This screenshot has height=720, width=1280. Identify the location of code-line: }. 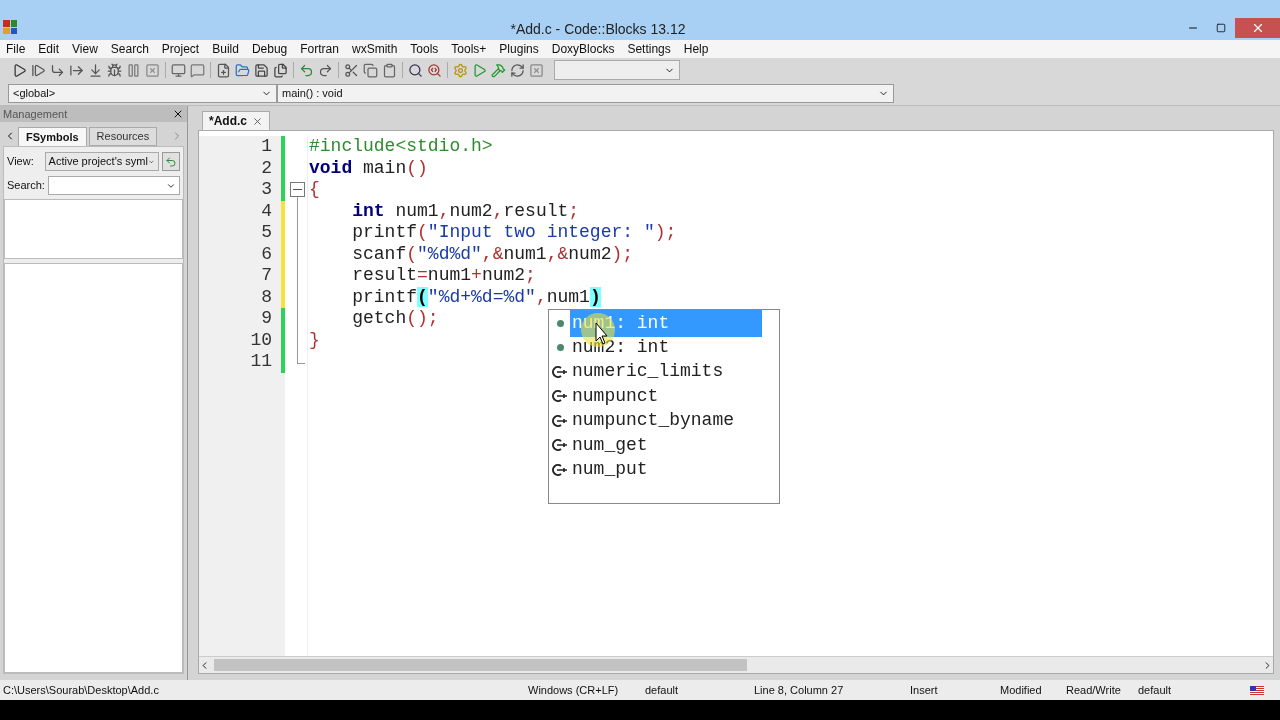
(314, 340).